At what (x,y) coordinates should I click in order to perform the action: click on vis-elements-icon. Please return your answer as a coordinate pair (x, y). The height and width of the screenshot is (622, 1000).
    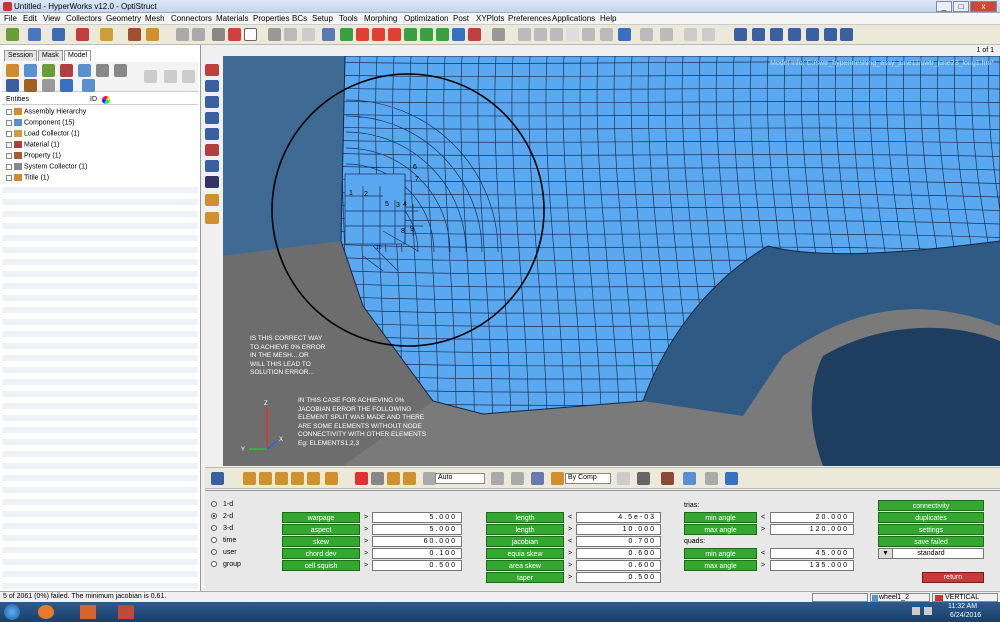
    Looking at the image, I should click on (689, 478).